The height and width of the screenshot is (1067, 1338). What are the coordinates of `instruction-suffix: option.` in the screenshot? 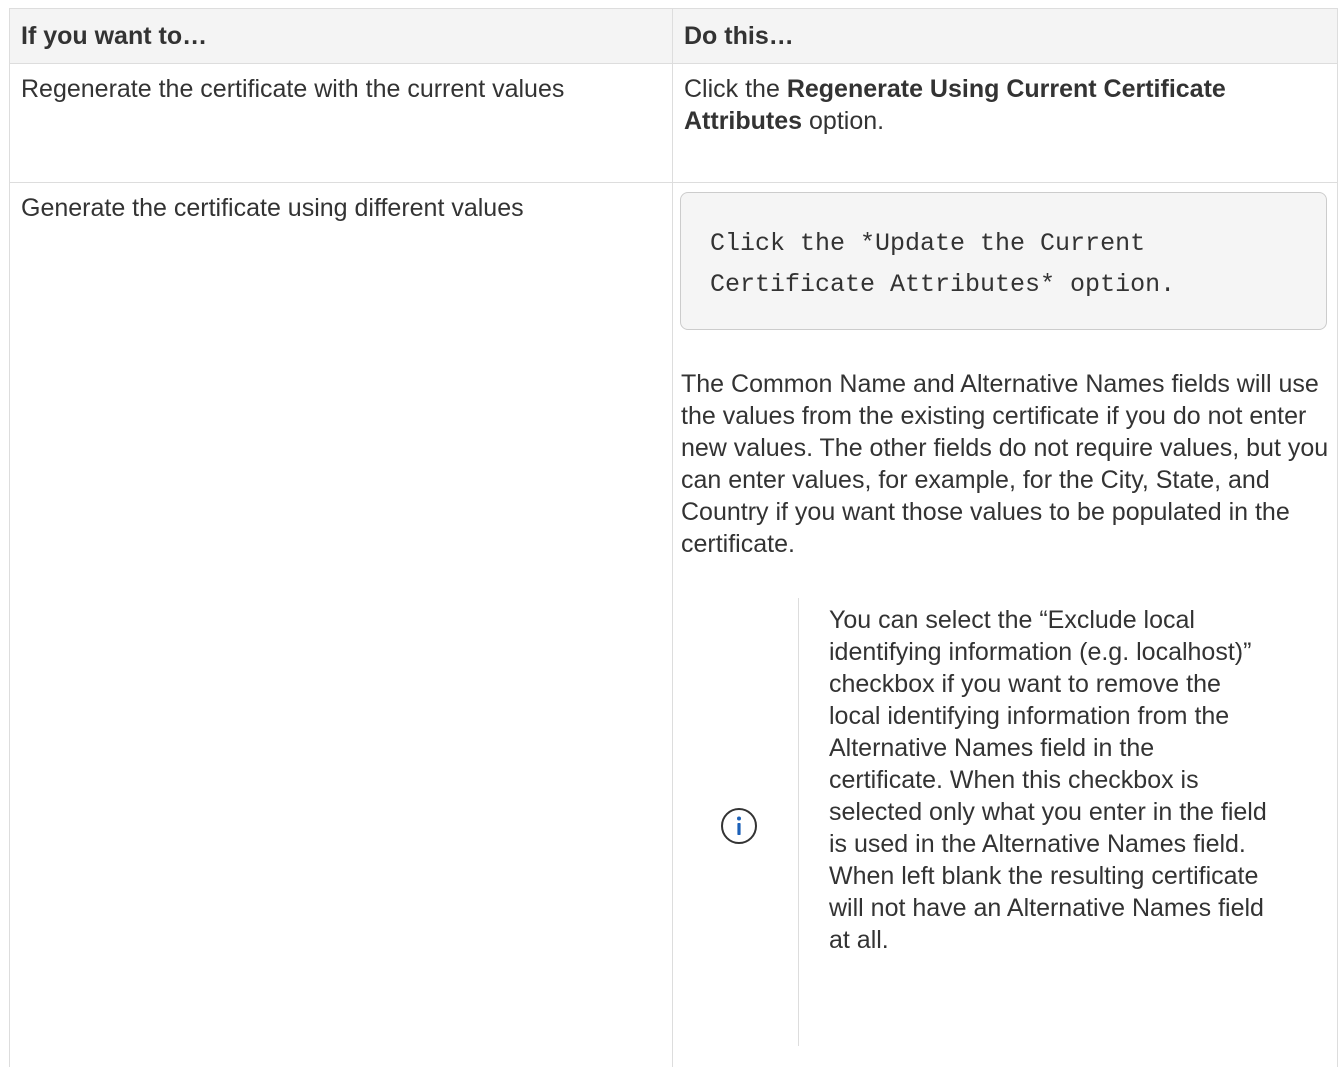 It's located at (843, 121).